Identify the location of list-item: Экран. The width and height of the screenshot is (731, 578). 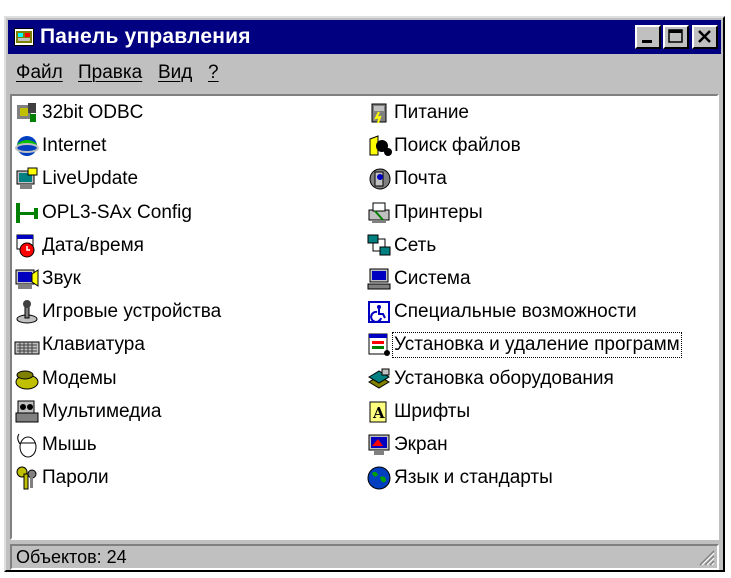
(407, 445).